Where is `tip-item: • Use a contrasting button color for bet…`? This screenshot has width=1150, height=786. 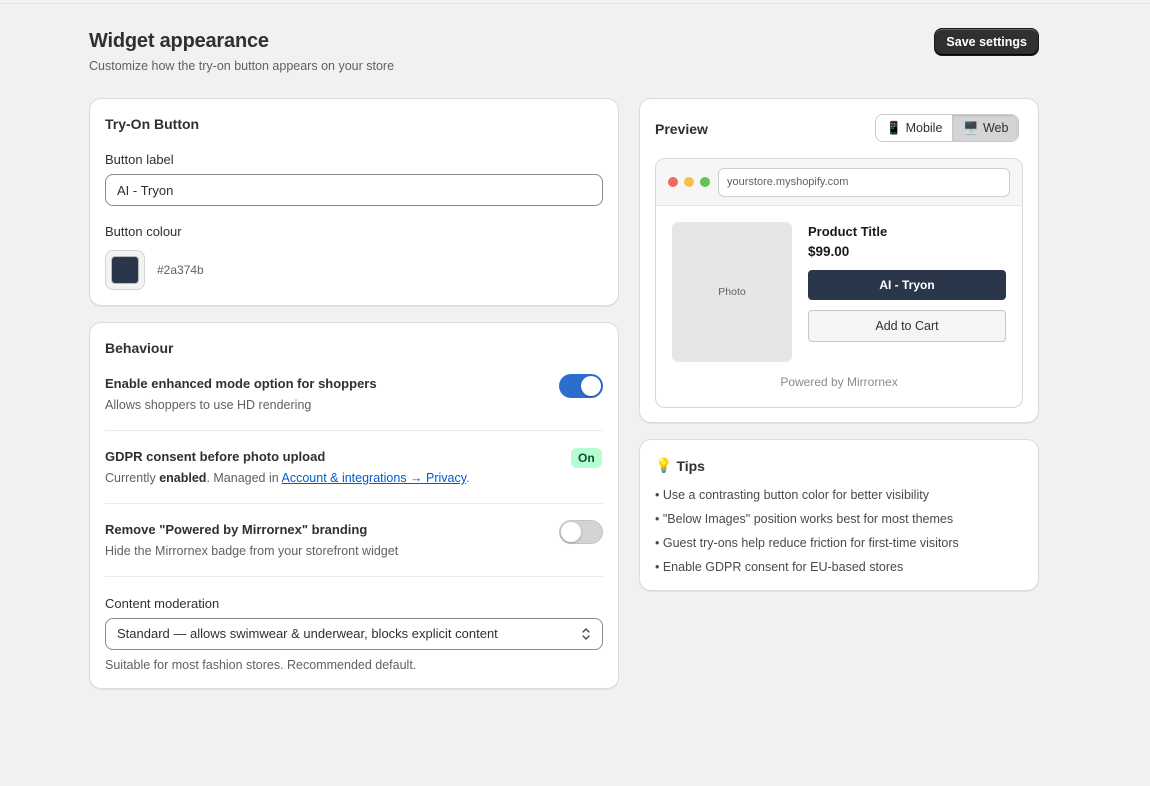
tip-item: • Use a contrasting button color for bet… is located at coordinates (792, 495).